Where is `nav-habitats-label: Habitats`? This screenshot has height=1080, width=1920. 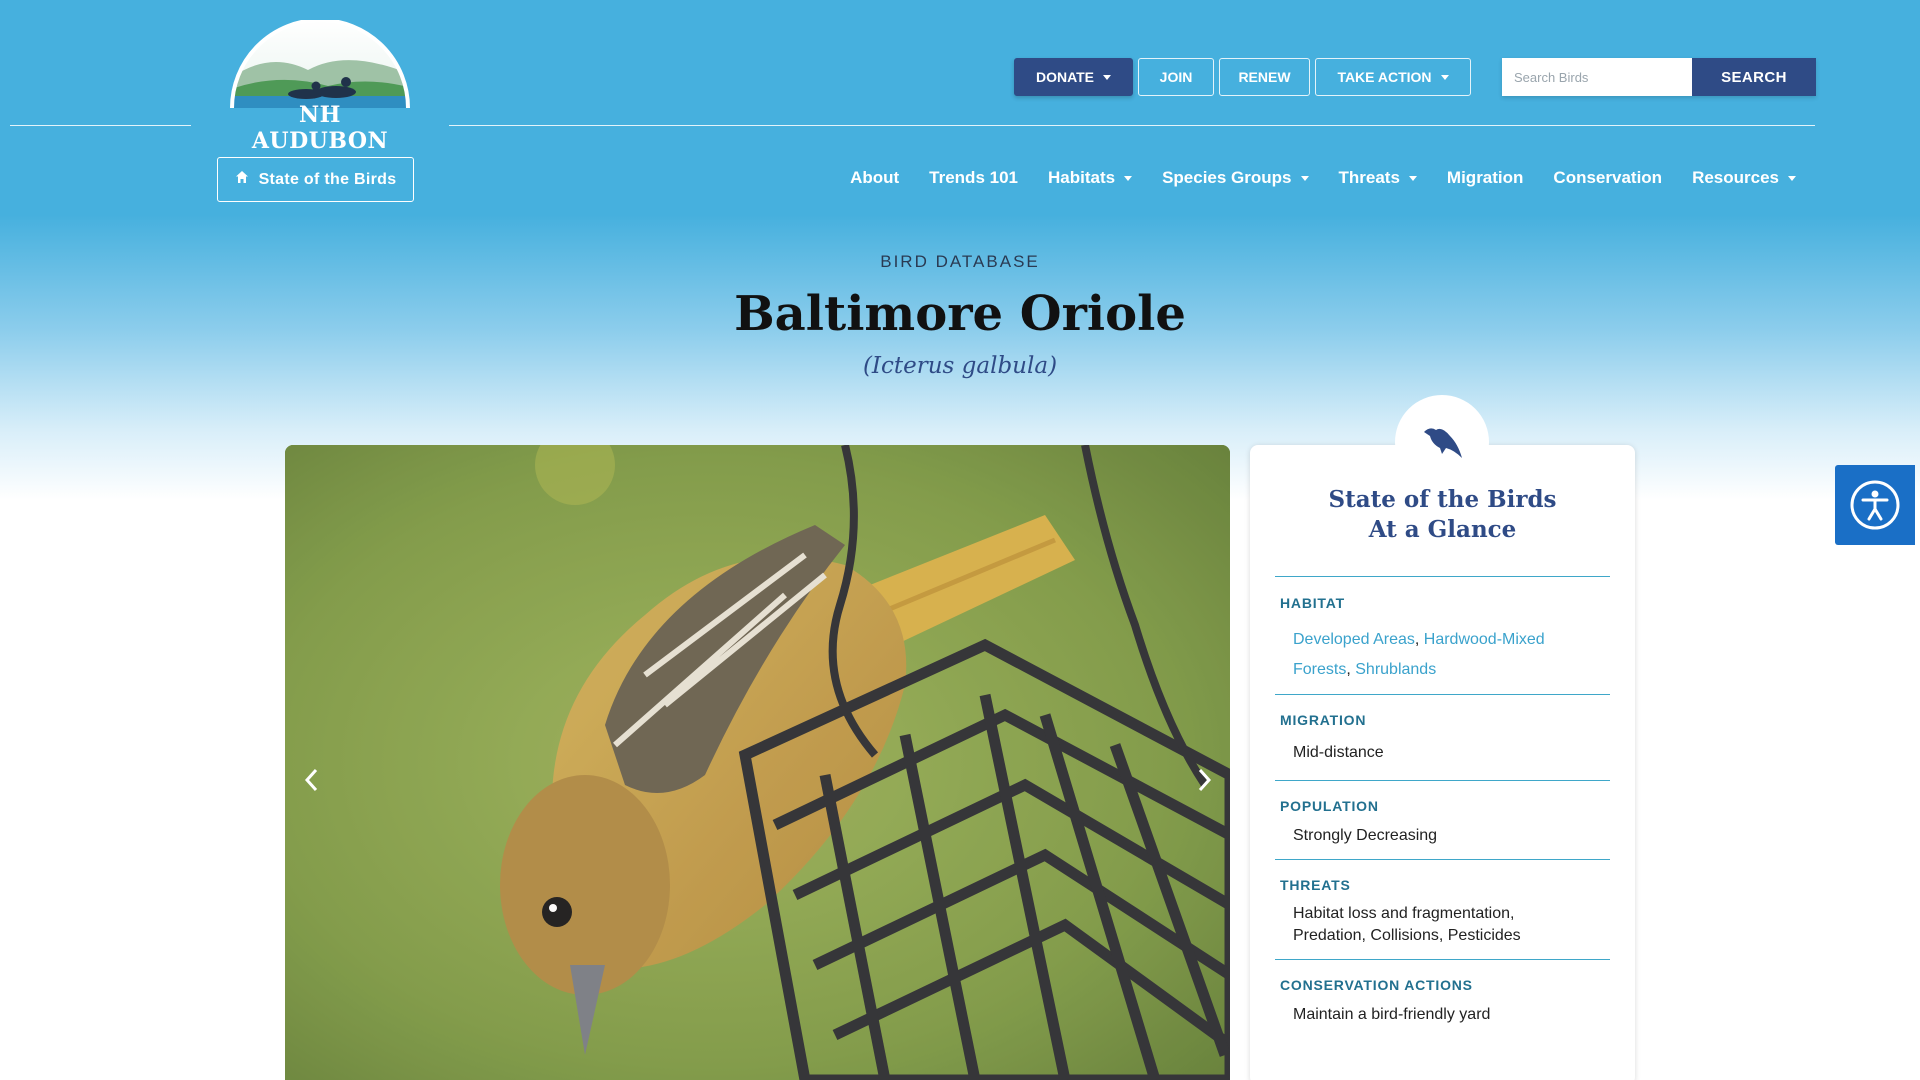
nav-habitats-label: Habitats is located at coordinates (1081, 177).